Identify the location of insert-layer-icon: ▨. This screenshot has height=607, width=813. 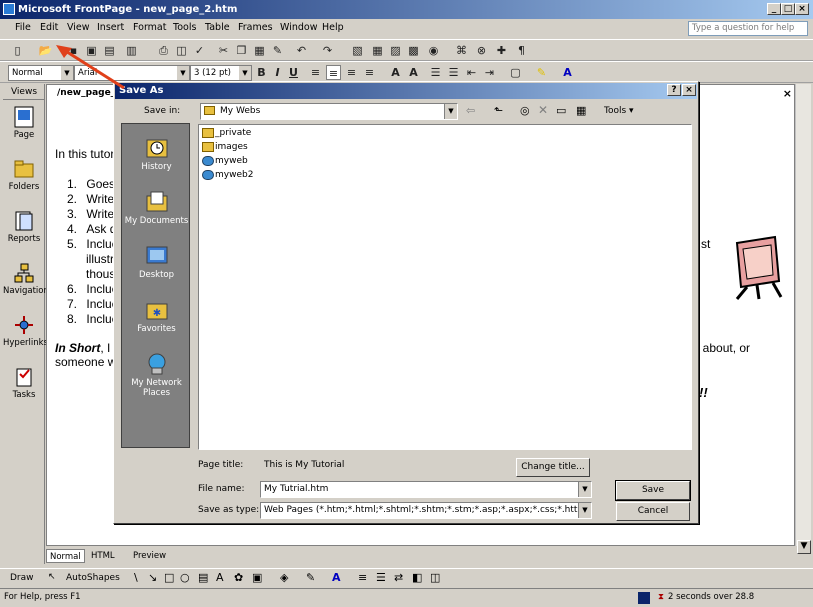
(395, 50).